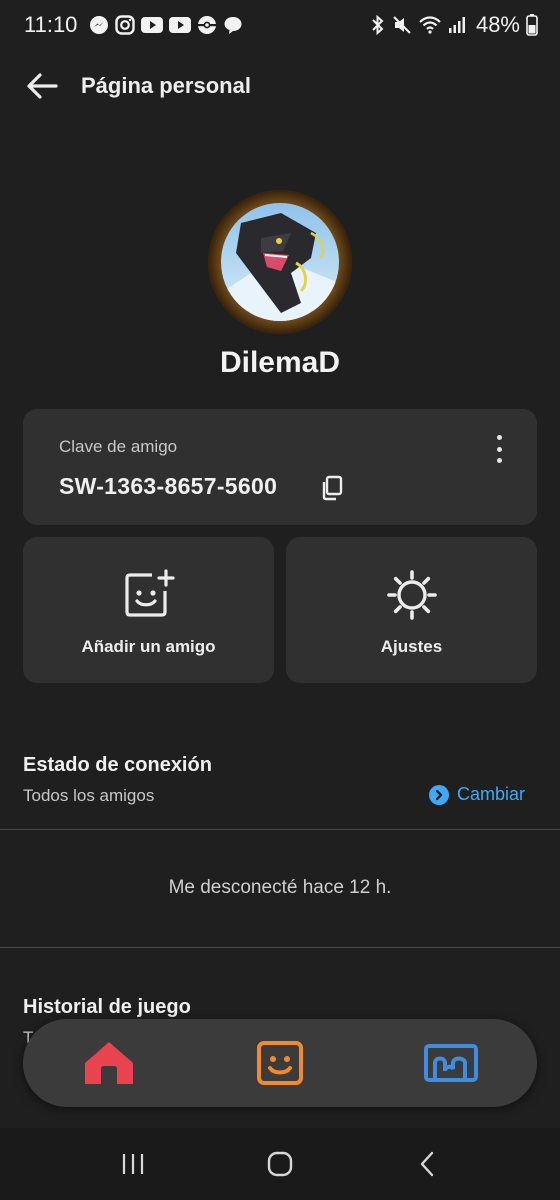  Describe the element at coordinates (168, 486) in the screenshot. I see `friend-code-value: SW-1363-8657-5600` at that location.